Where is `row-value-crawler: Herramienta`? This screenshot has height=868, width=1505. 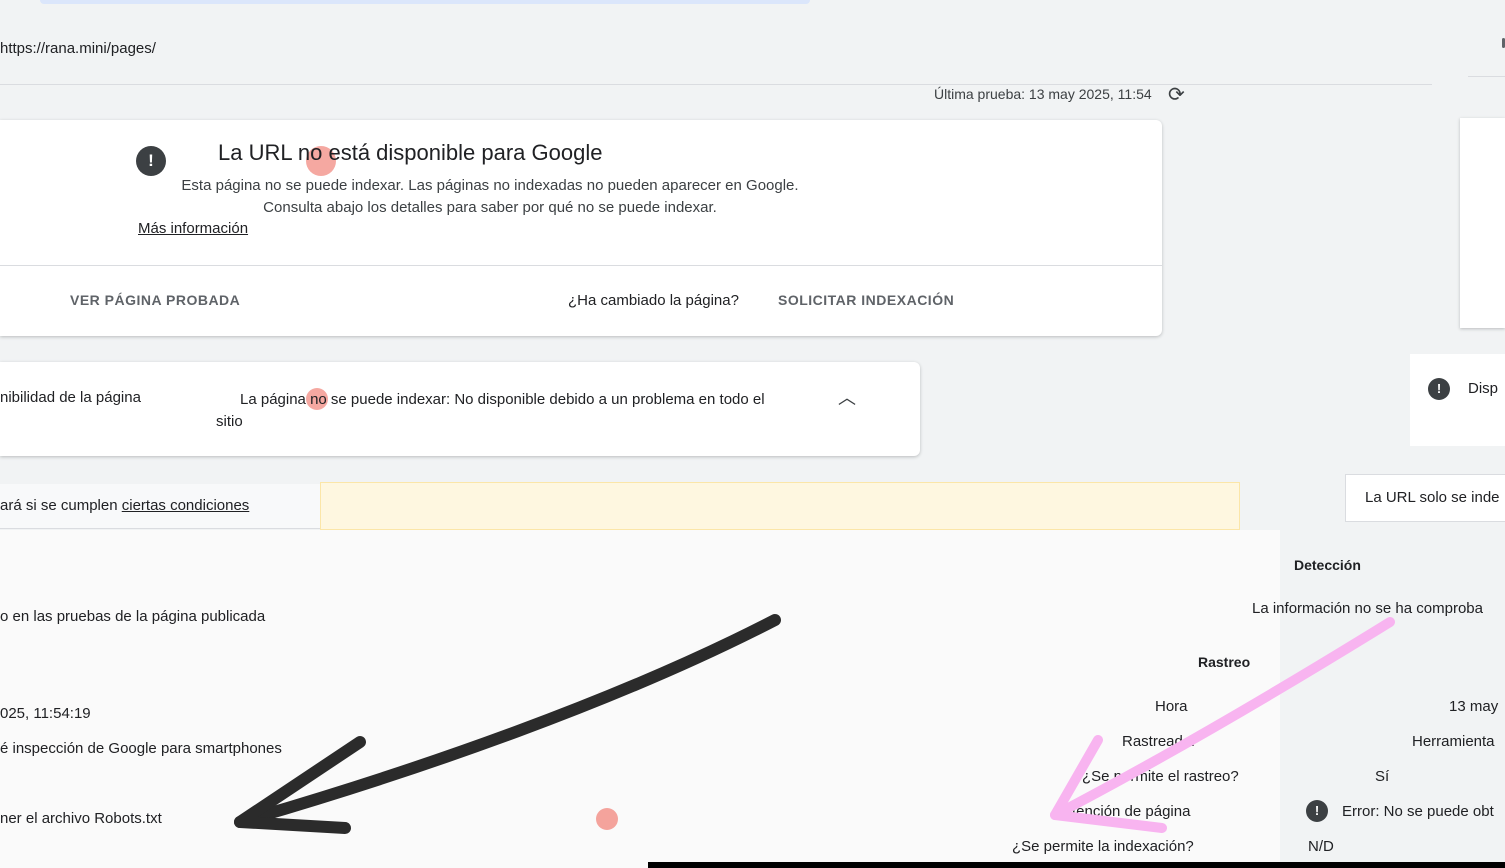 row-value-crawler: Herramienta is located at coordinates (1453, 741).